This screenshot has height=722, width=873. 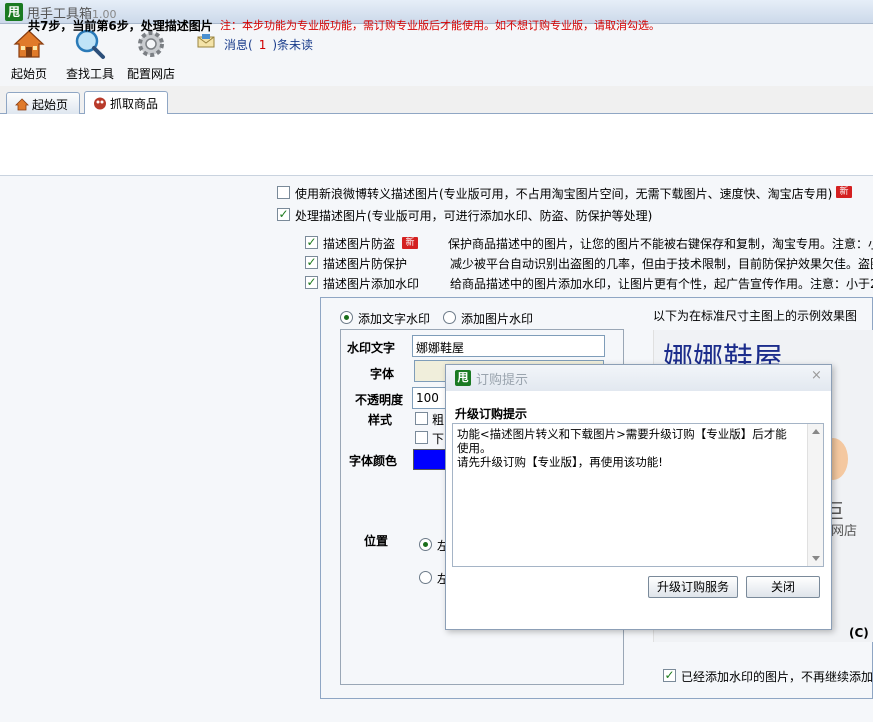 What do you see at coordinates (508, 346) in the screenshot?
I see `watermark-text-input: 娜娜鞋屋` at bounding box center [508, 346].